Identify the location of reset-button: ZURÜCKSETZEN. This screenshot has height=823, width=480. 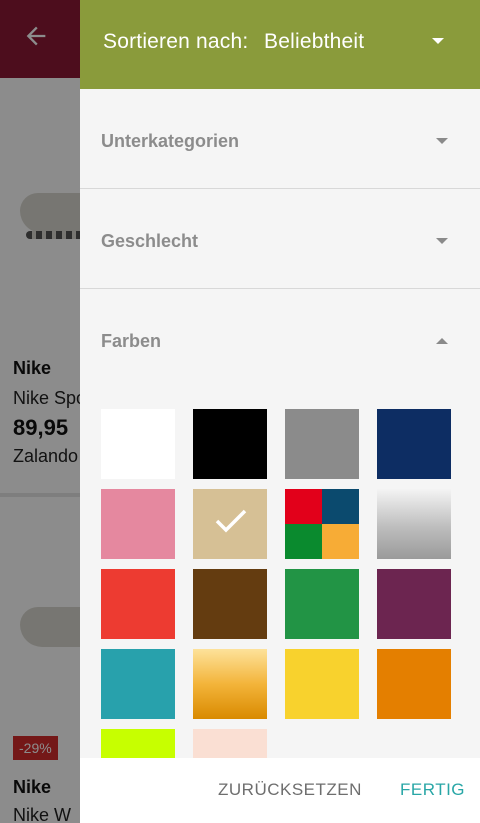
(290, 790).